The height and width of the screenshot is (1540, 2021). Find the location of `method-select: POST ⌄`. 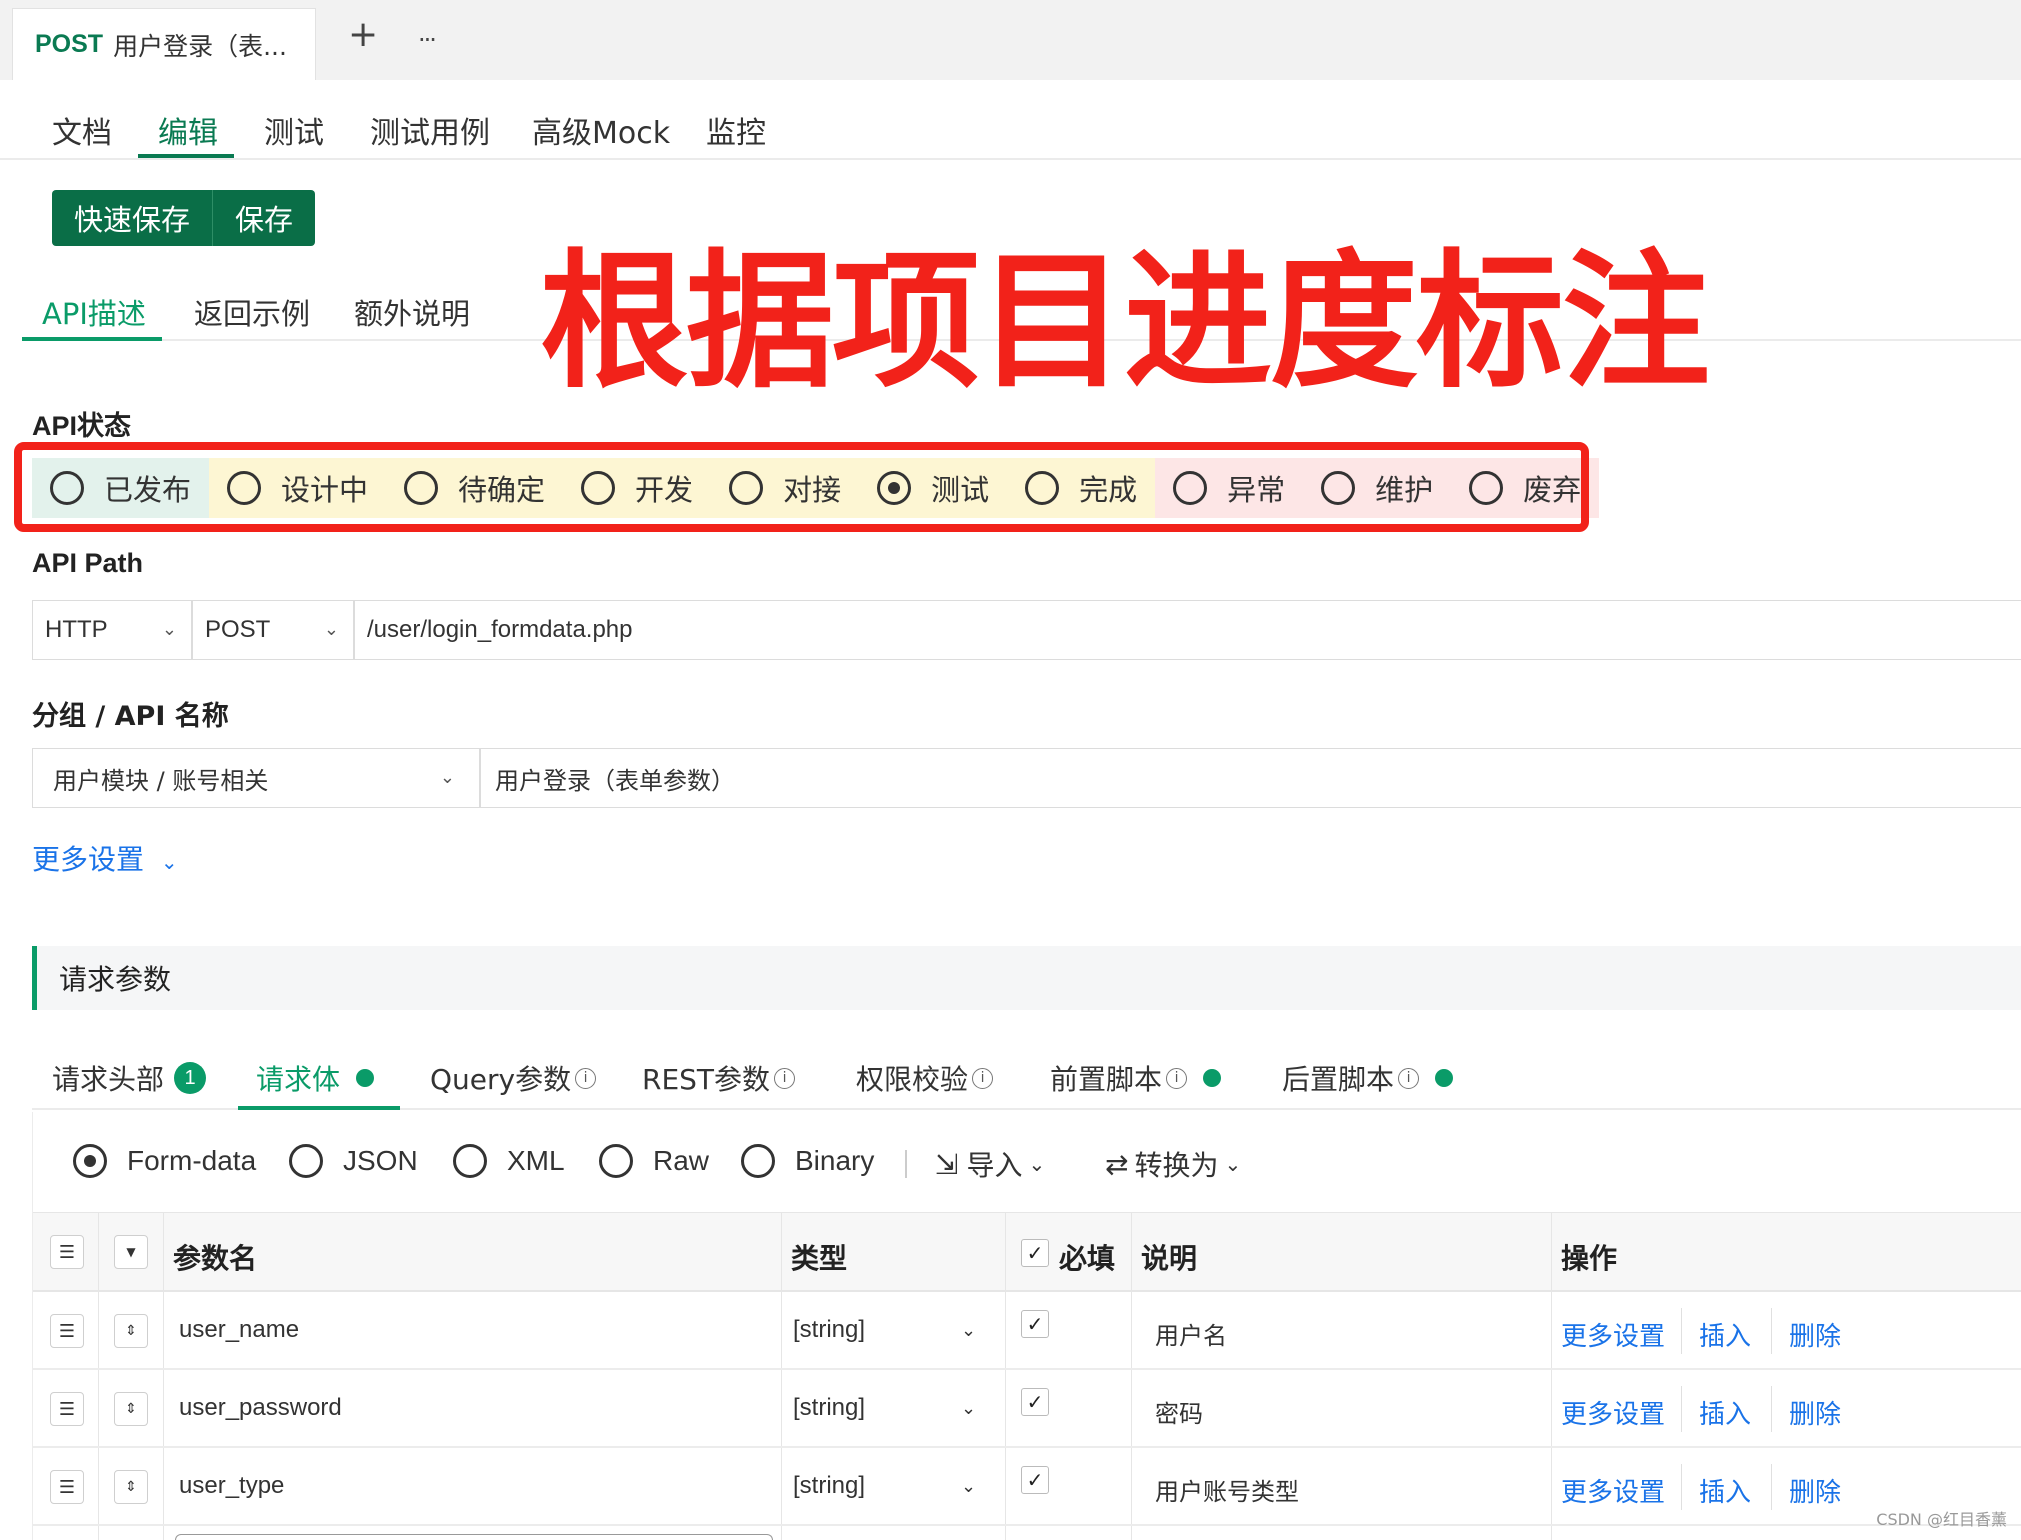

method-select: POST ⌄ is located at coordinates (273, 630).